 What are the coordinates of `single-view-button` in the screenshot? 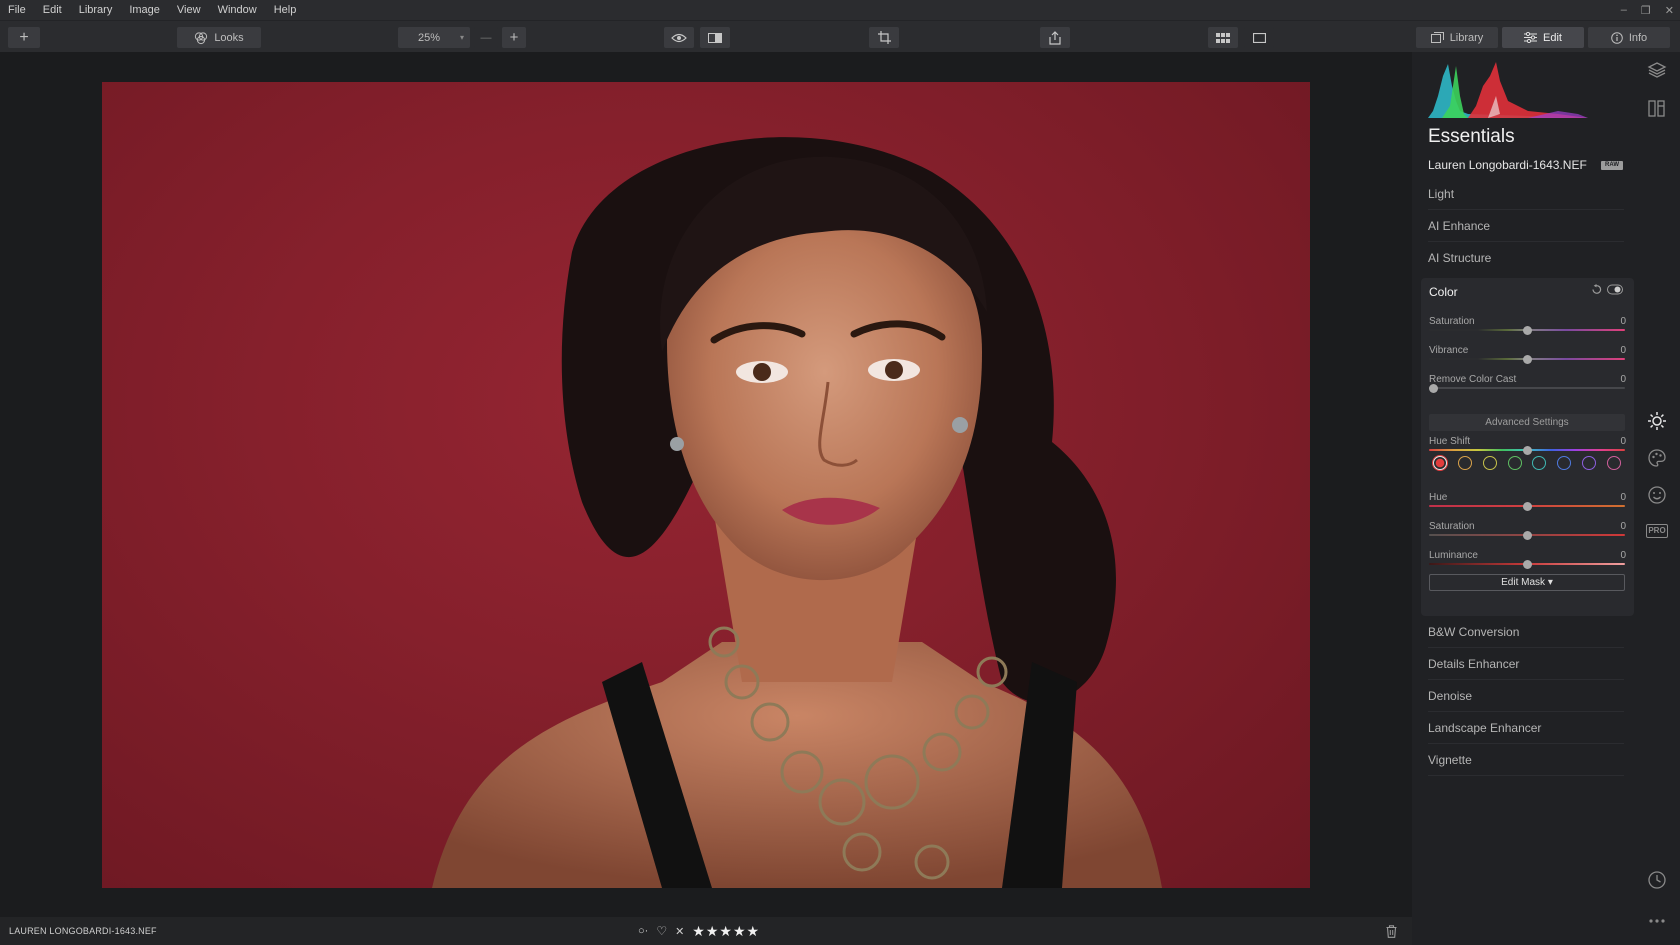 It's located at (1259, 37).